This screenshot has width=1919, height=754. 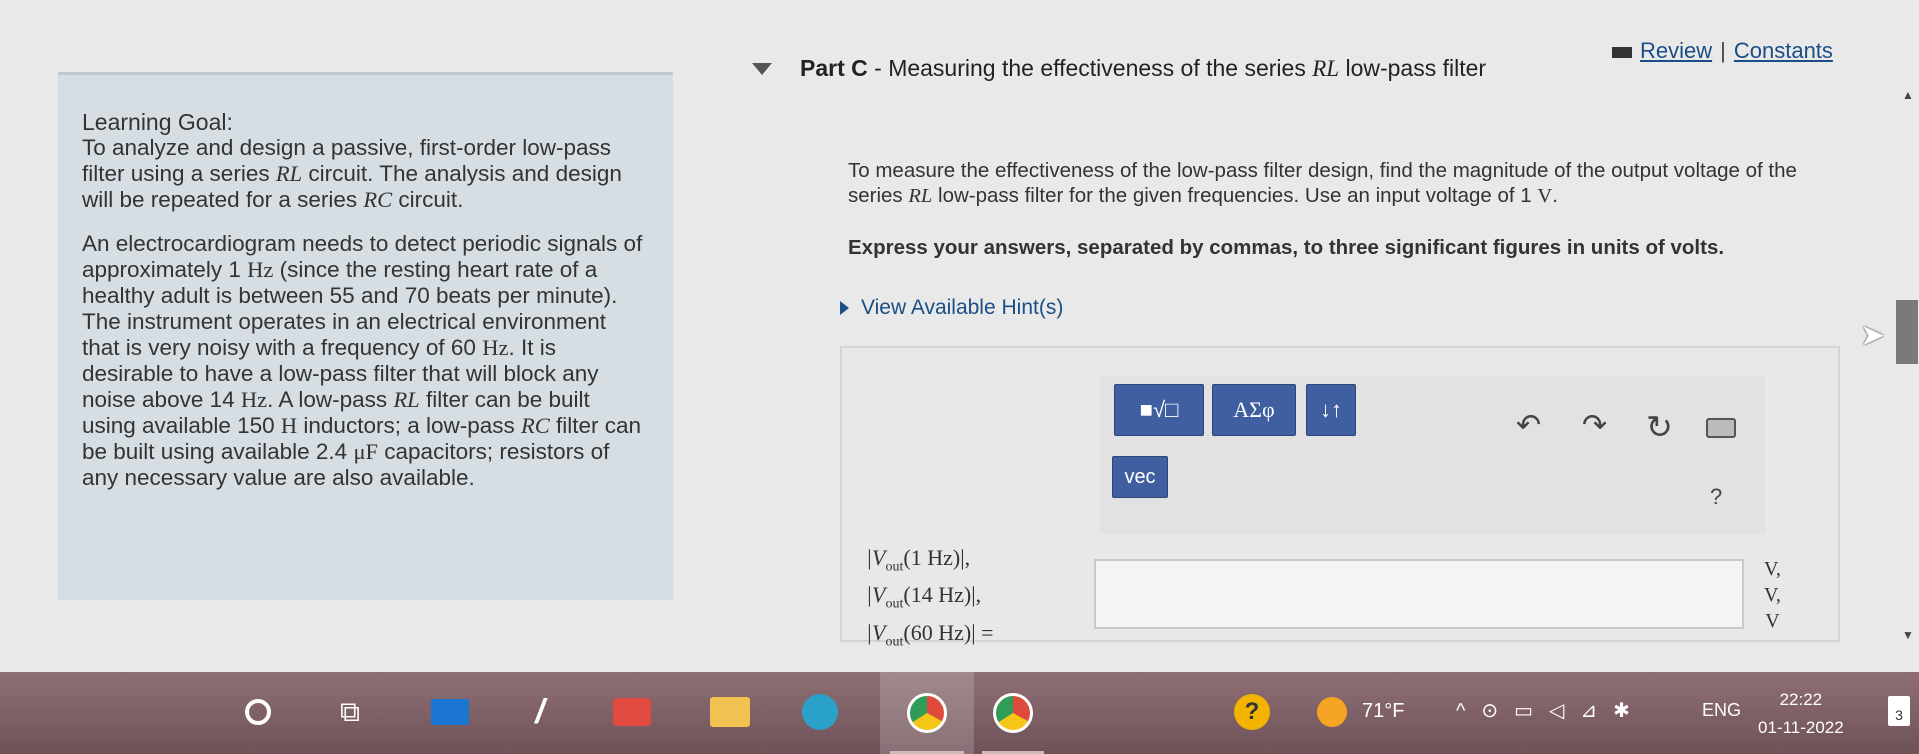 What do you see at coordinates (289, 425) in the screenshot?
I see `unit-henry: H` at bounding box center [289, 425].